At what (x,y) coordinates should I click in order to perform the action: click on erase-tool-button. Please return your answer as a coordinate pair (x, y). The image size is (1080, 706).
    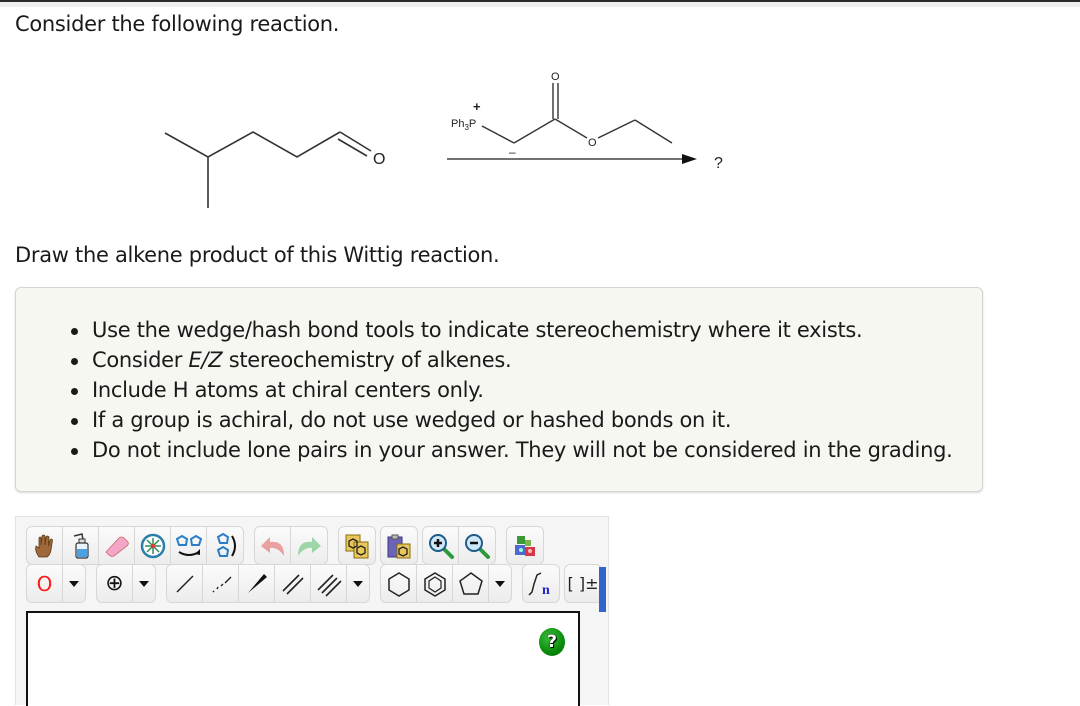
    Looking at the image, I should click on (117, 545).